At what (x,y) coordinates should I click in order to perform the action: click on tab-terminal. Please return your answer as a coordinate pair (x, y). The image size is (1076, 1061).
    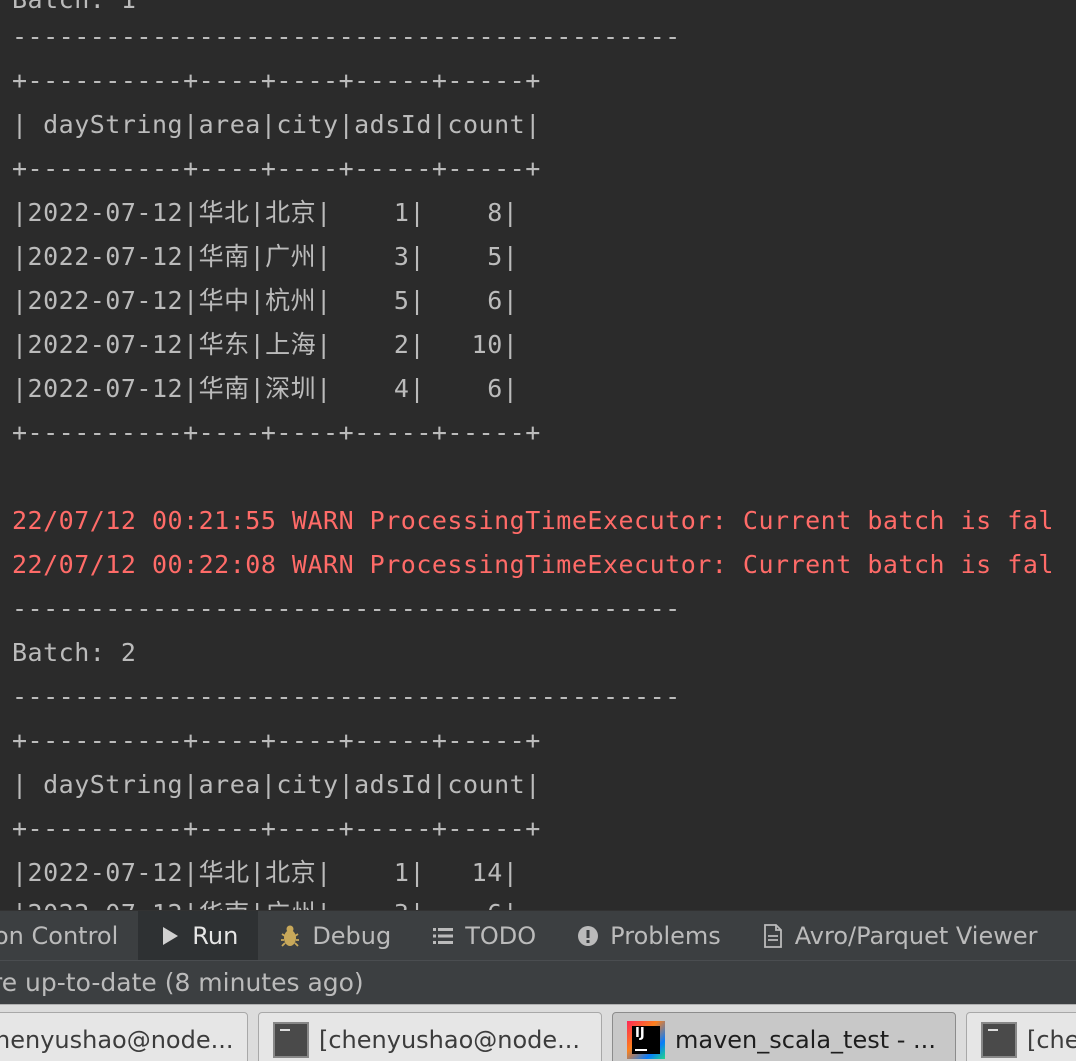
    Looking at the image, I should click on (1067, 936).